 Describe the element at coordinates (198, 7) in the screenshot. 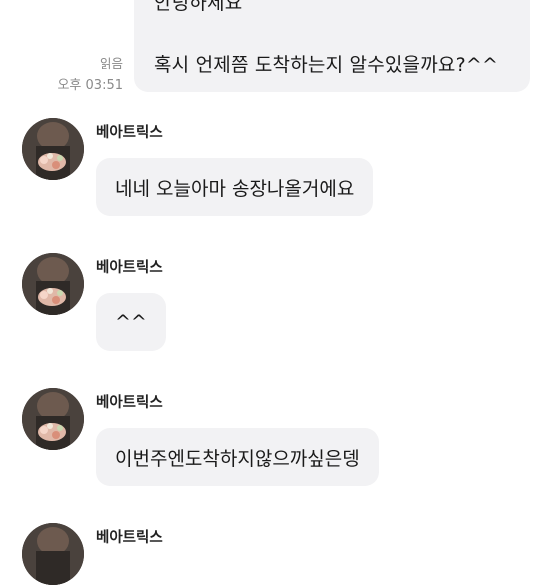

I see `outgoing-message-line: 안녕하세요` at that location.